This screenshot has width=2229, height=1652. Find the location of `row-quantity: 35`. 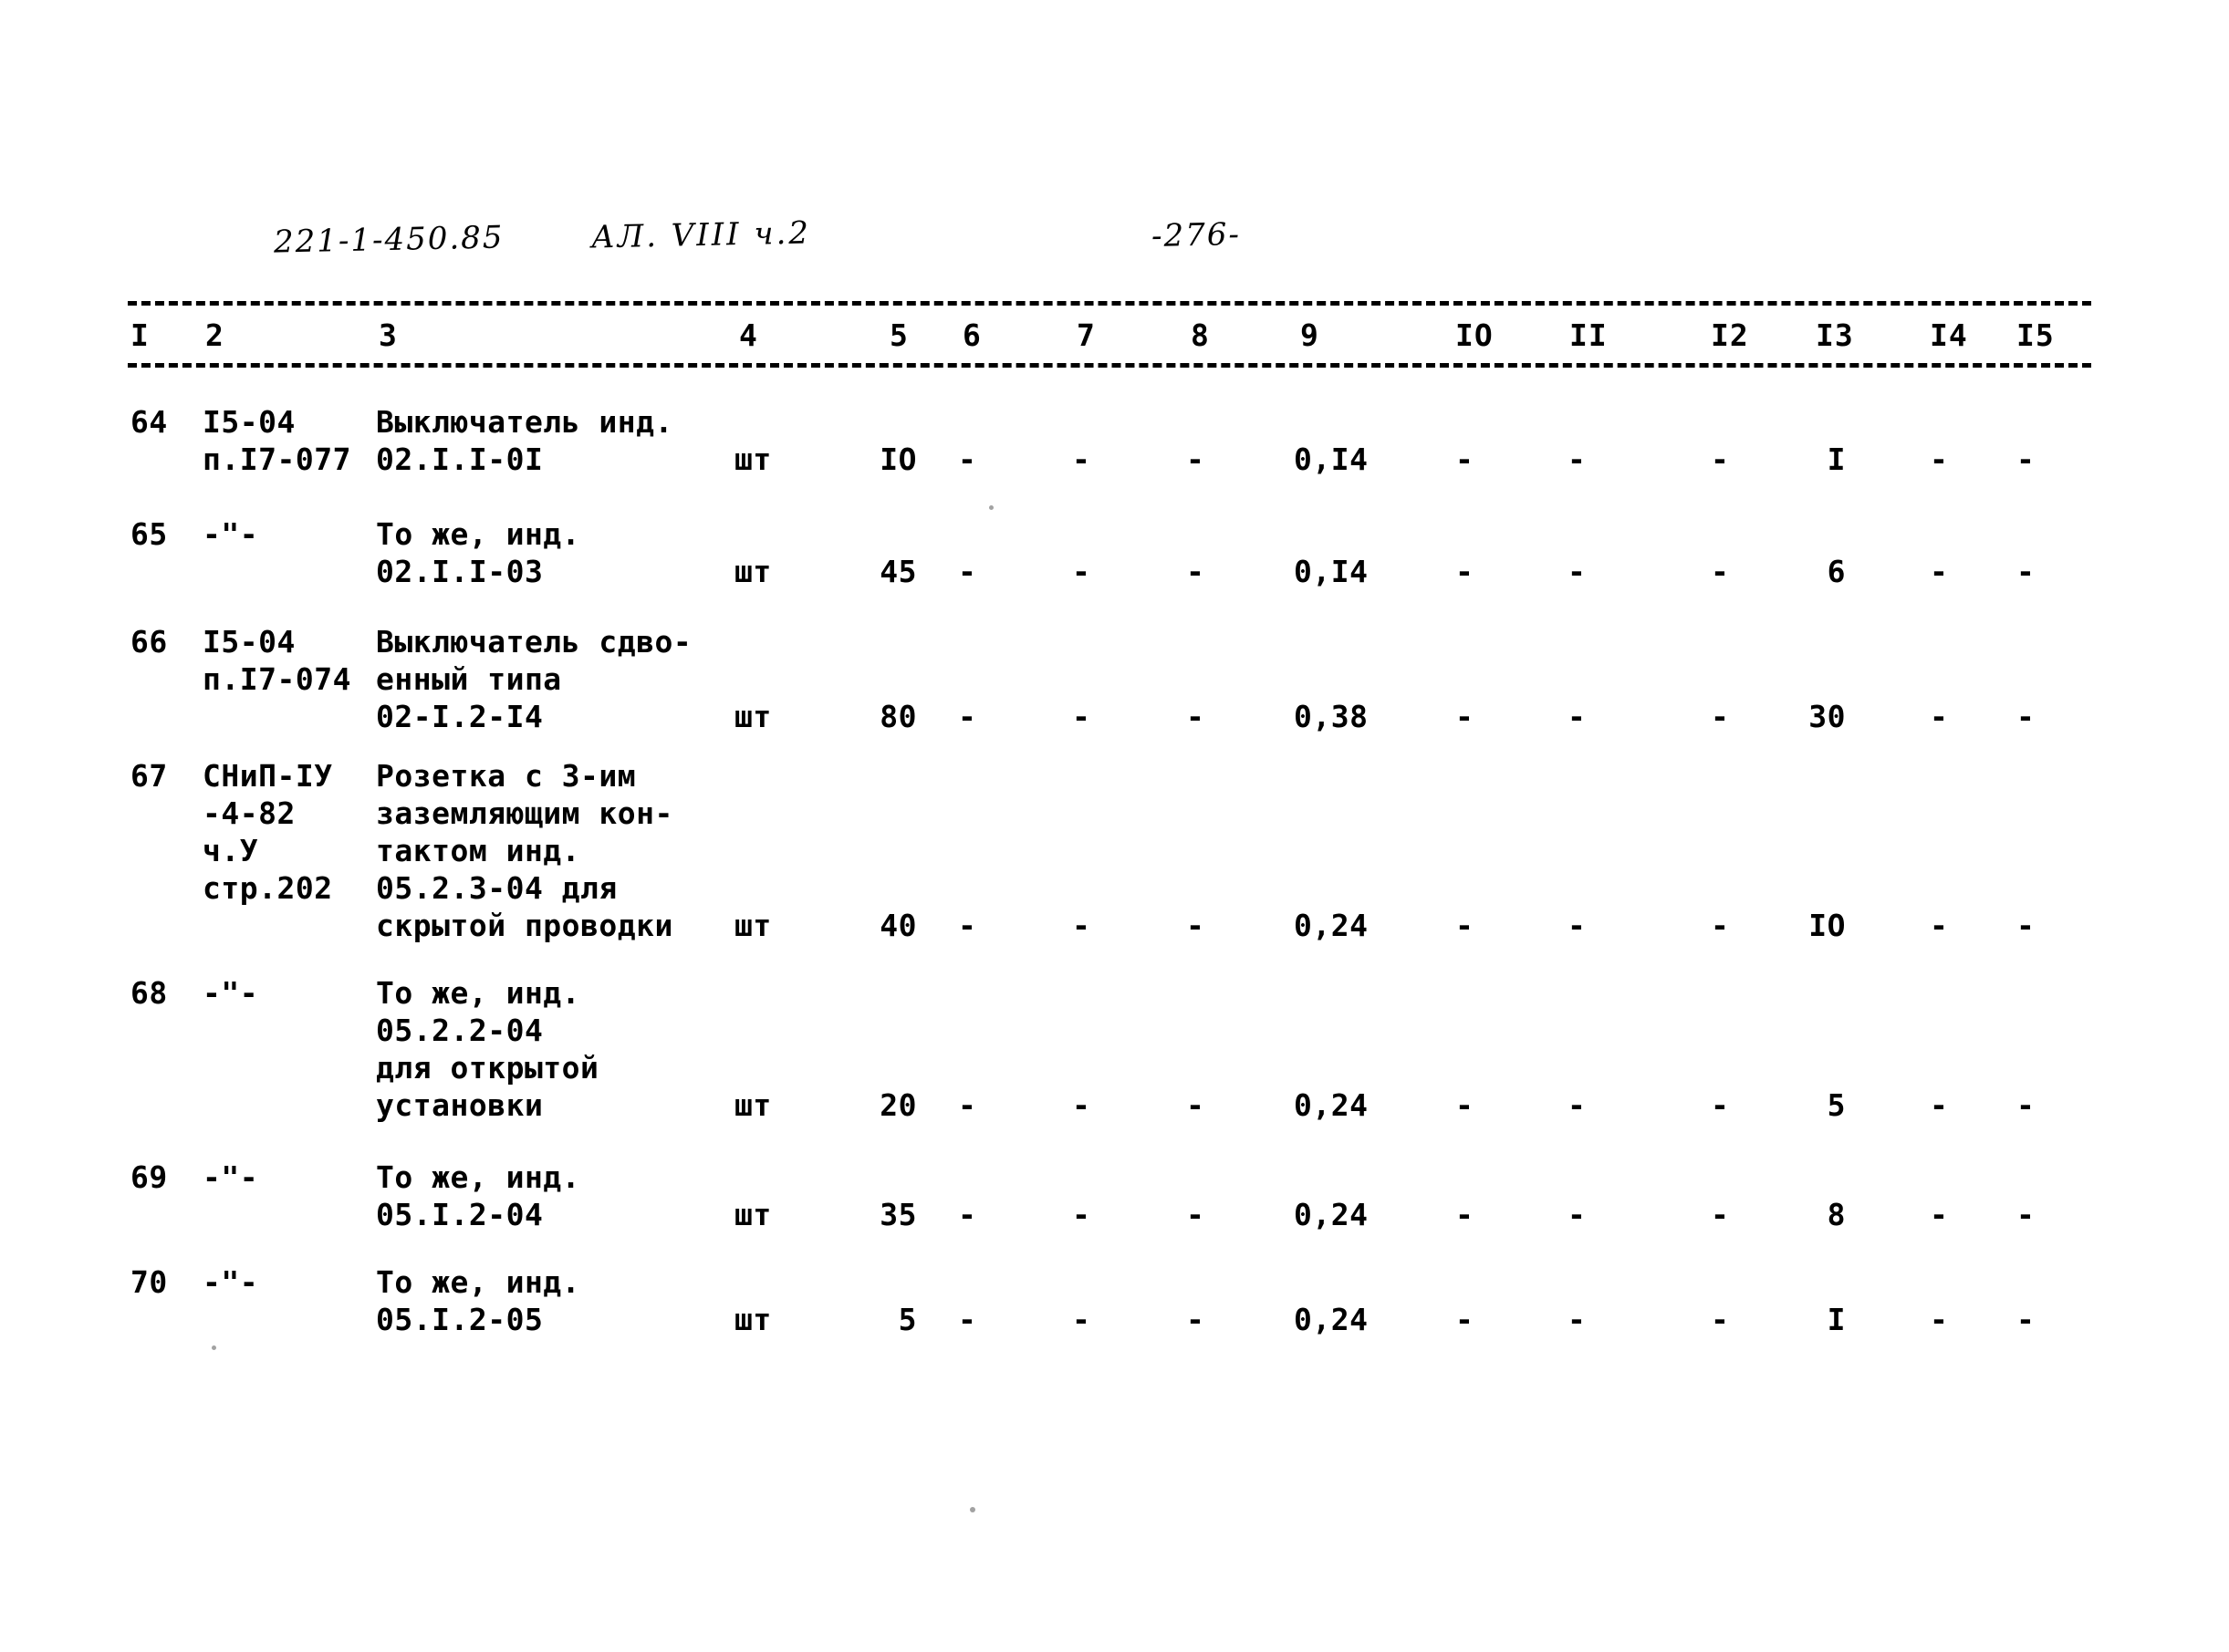

row-quantity: 35 is located at coordinates (898, 1214).